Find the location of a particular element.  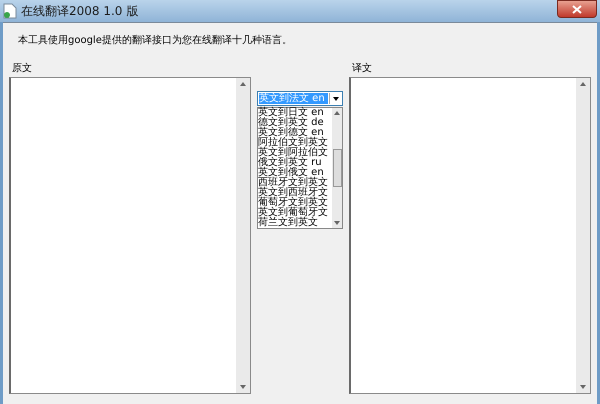

window-title: 在线翻译2008 1.0 版 is located at coordinates (79, 11).